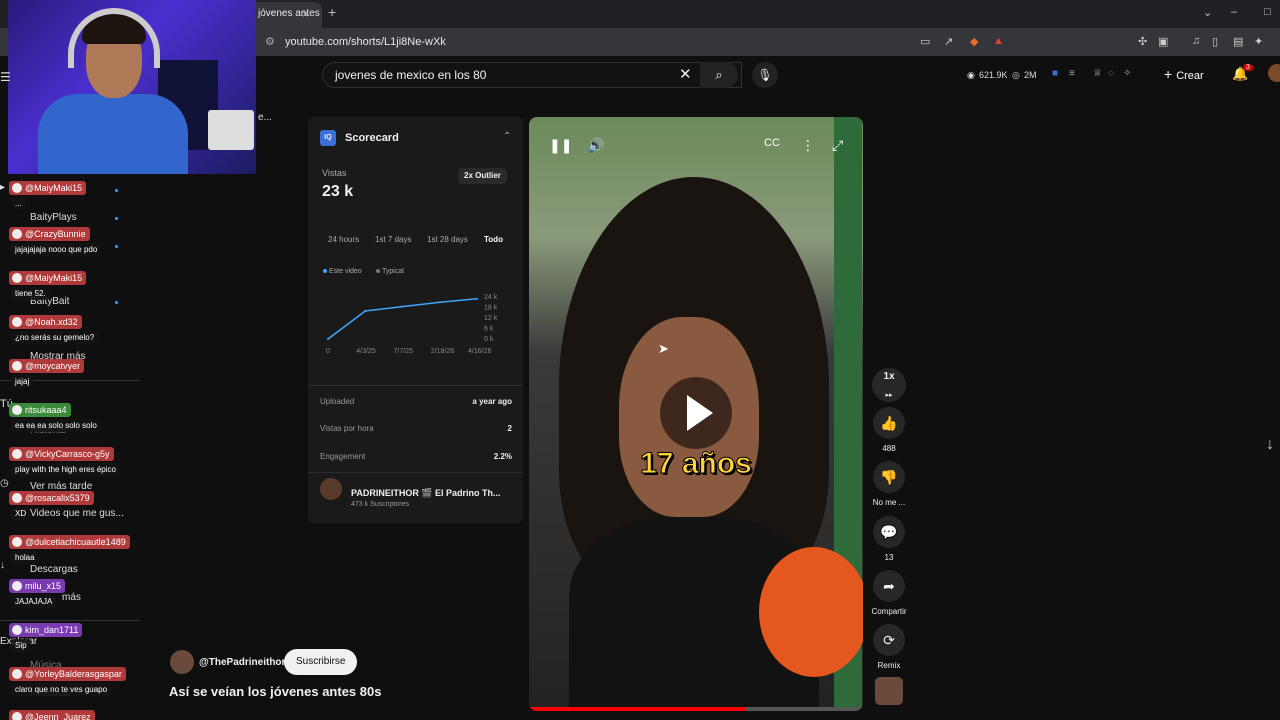  What do you see at coordinates (34, 601) in the screenshot?
I see `chat-message: JAJAJAJA` at bounding box center [34, 601].